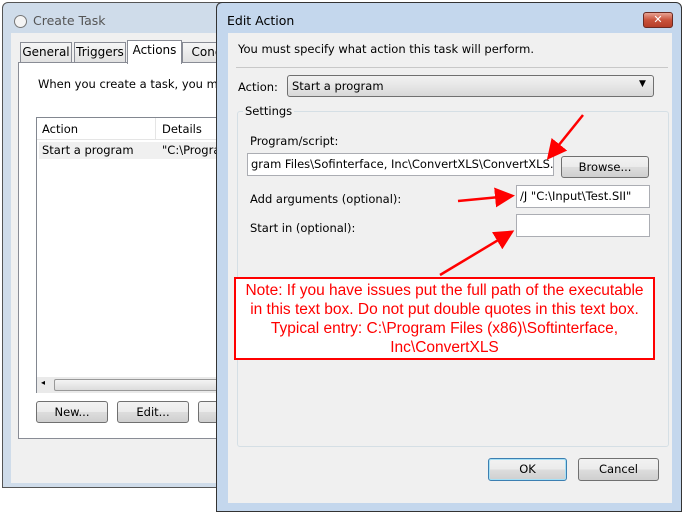 This screenshot has width=683, height=512. I want to click on arrow-program, so click(565, 137).